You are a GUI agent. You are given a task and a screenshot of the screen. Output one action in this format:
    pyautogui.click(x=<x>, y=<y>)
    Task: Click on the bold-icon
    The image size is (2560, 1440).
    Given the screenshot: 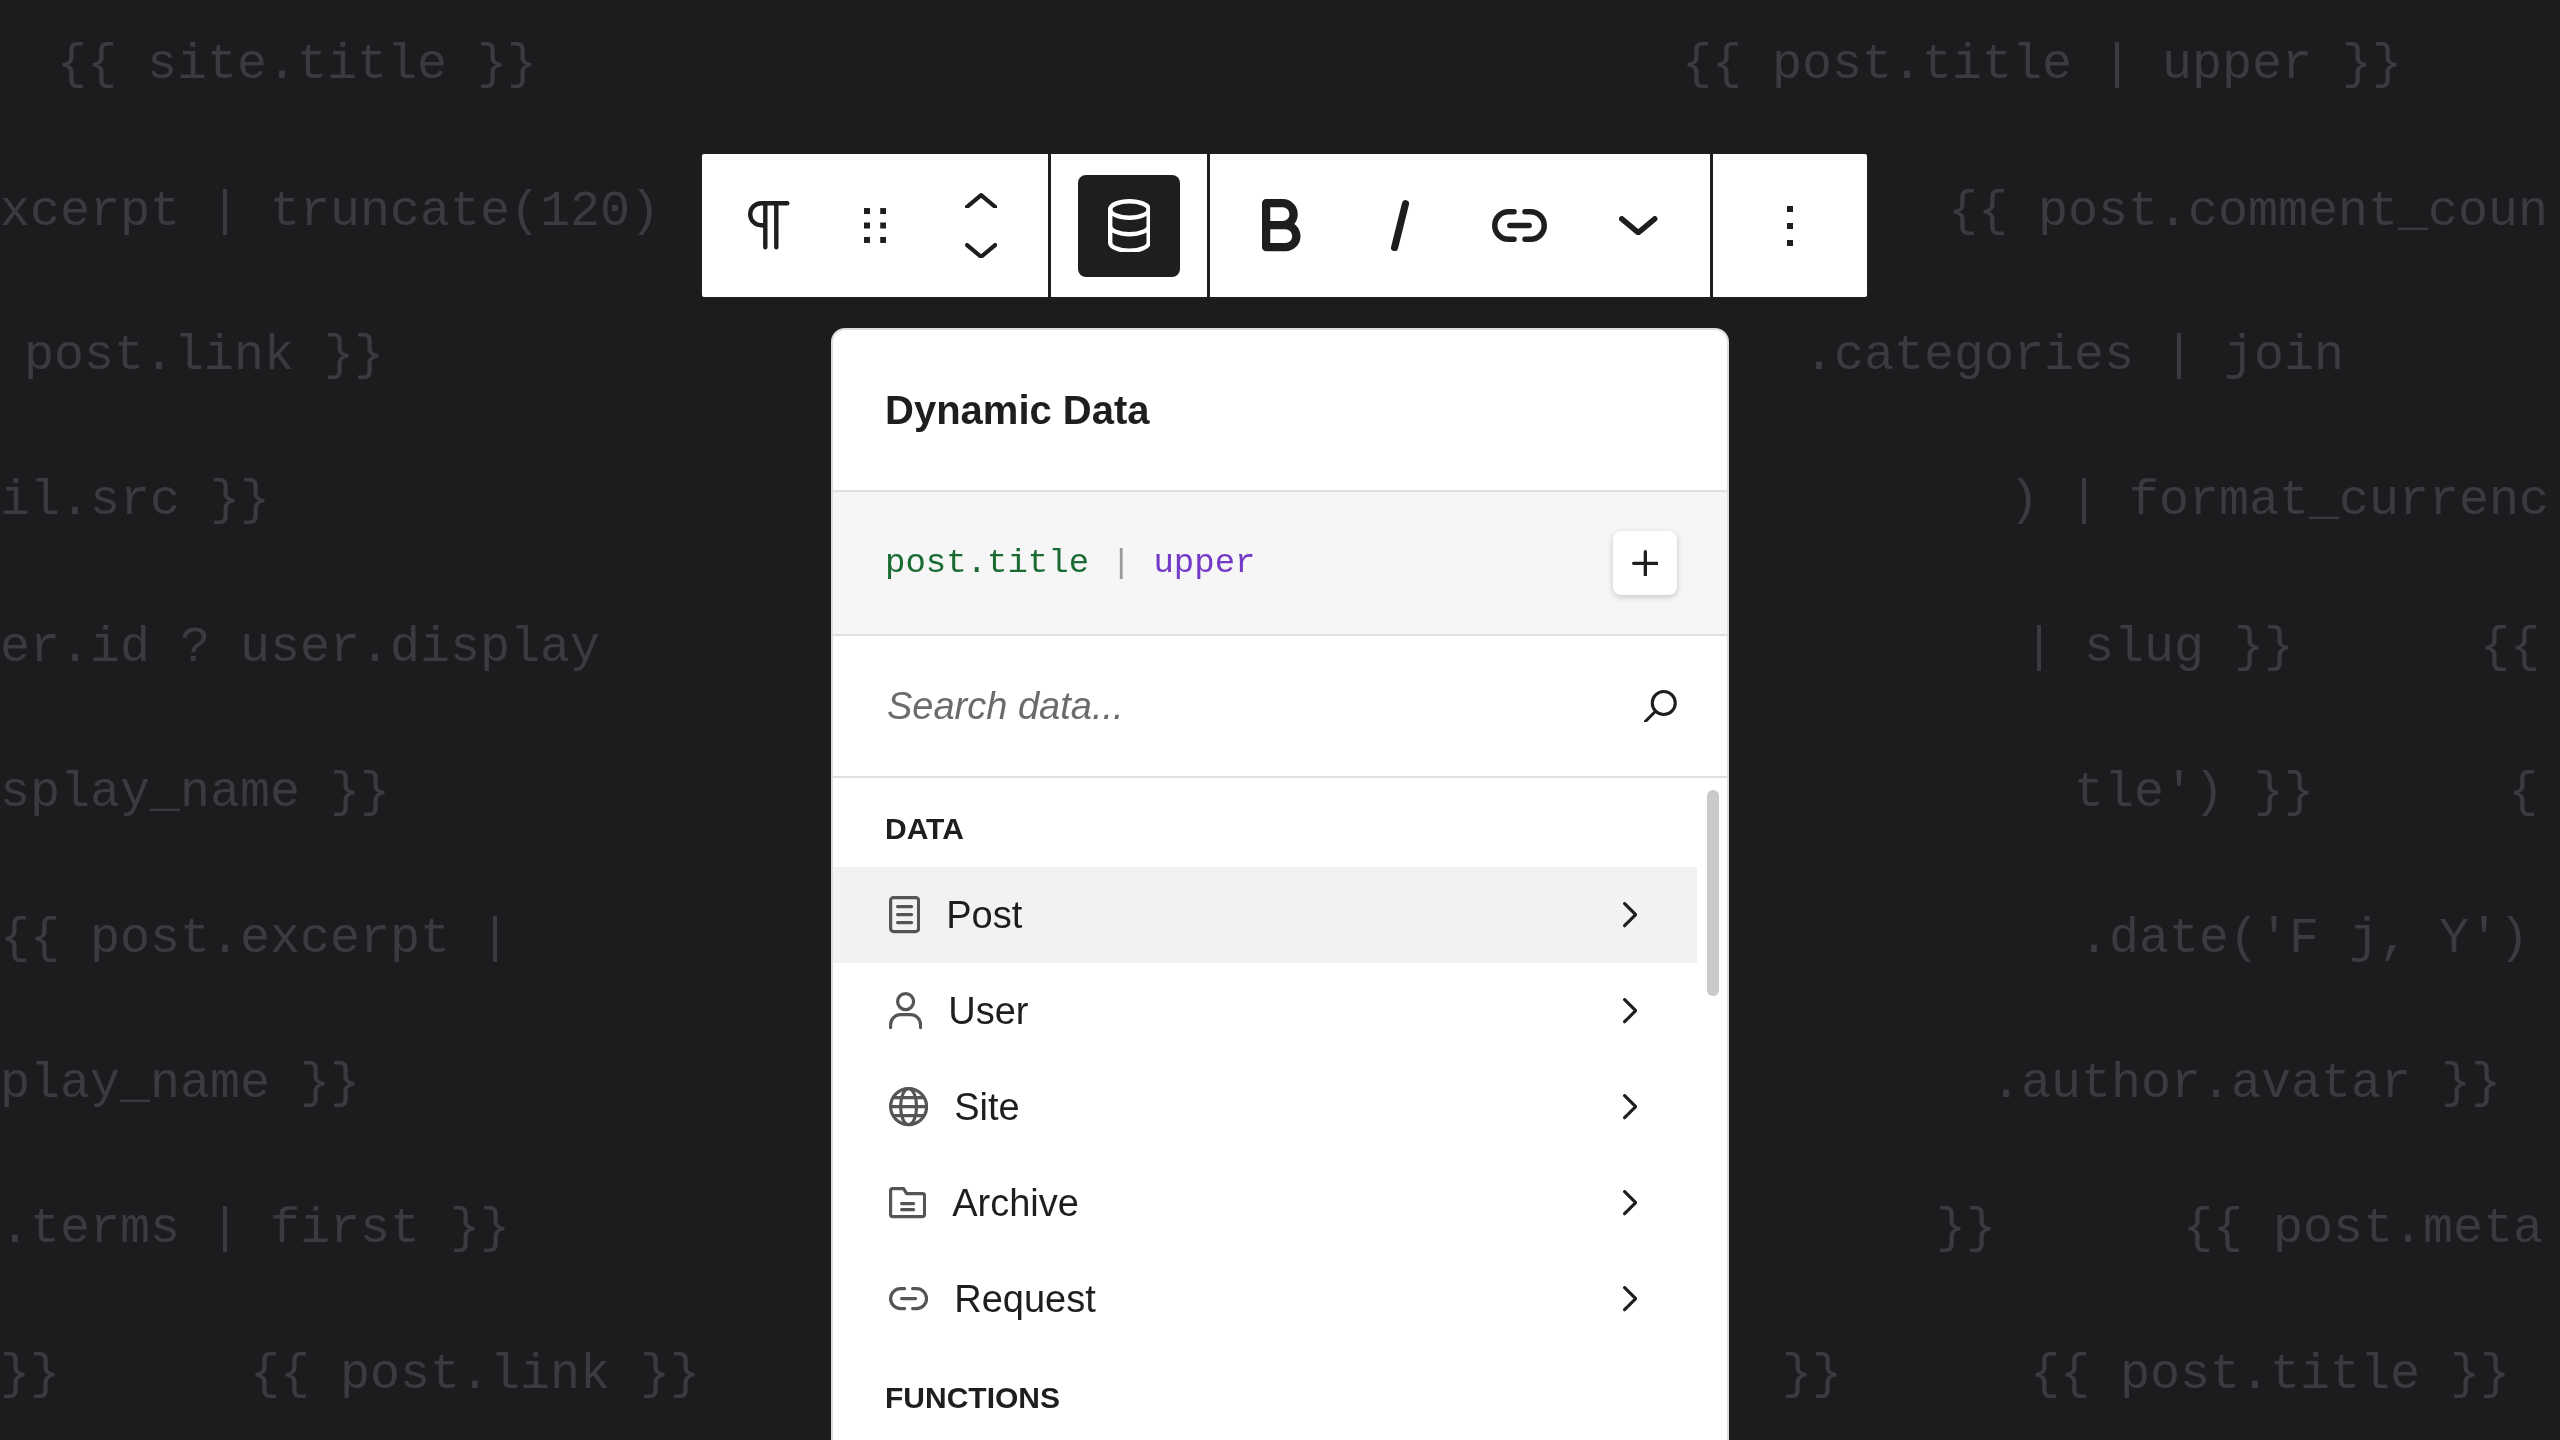 What is the action you would take?
    pyautogui.click(x=1281, y=225)
    